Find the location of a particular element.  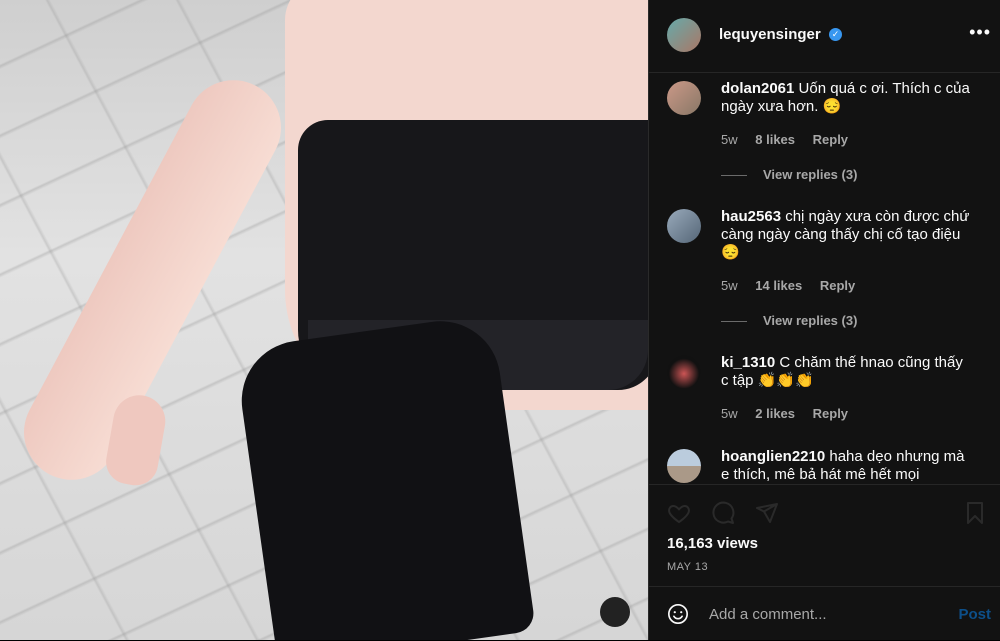

post-comment-button: Post is located at coordinates (974, 614).